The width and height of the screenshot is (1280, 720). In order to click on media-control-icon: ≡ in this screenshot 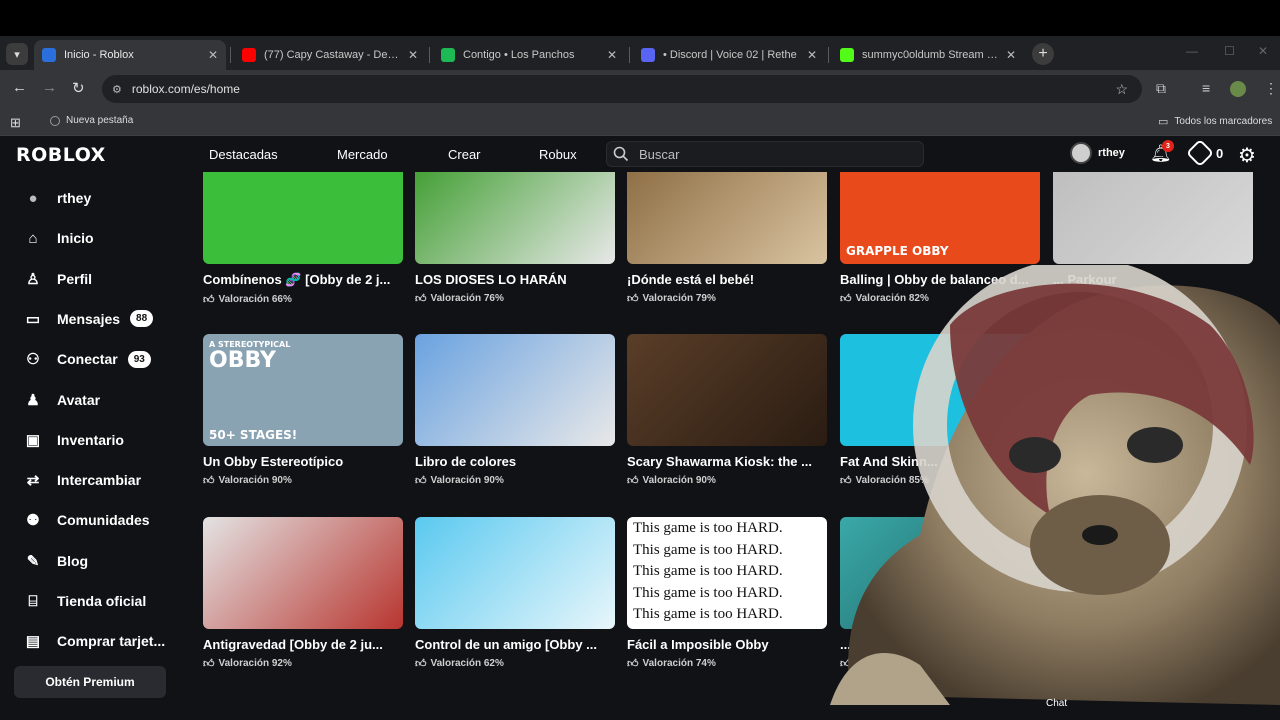, I will do `click(1206, 88)`.